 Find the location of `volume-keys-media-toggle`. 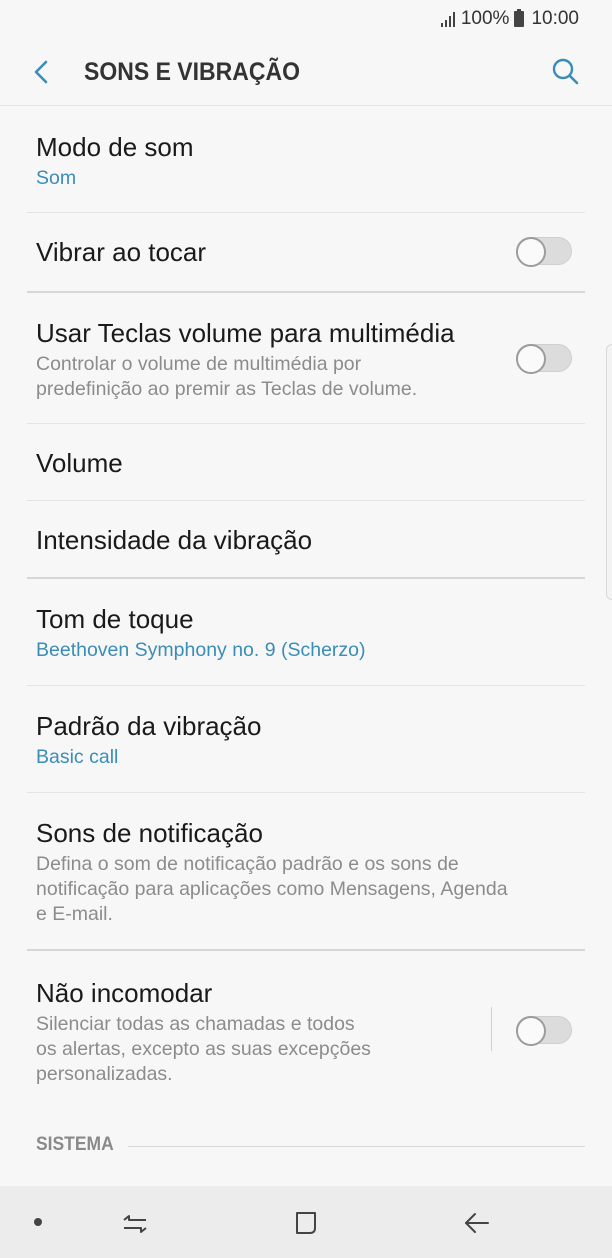

volume-keys-media-toggle is located at coordinates (544, 359).